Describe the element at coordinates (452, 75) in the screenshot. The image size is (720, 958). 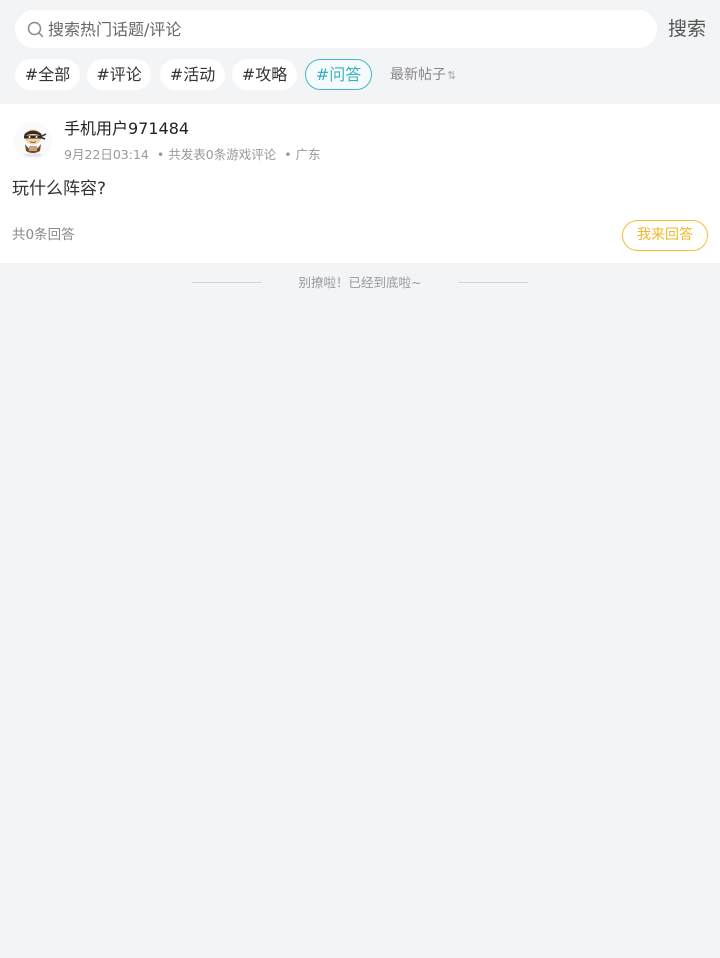
I see `sort-arrows-icon: ⇅` at that location.